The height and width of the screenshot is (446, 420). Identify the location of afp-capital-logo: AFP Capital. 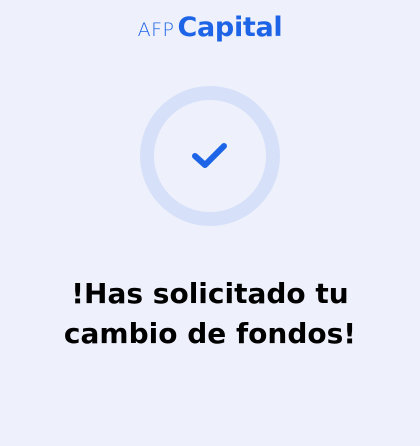
(210, 27).